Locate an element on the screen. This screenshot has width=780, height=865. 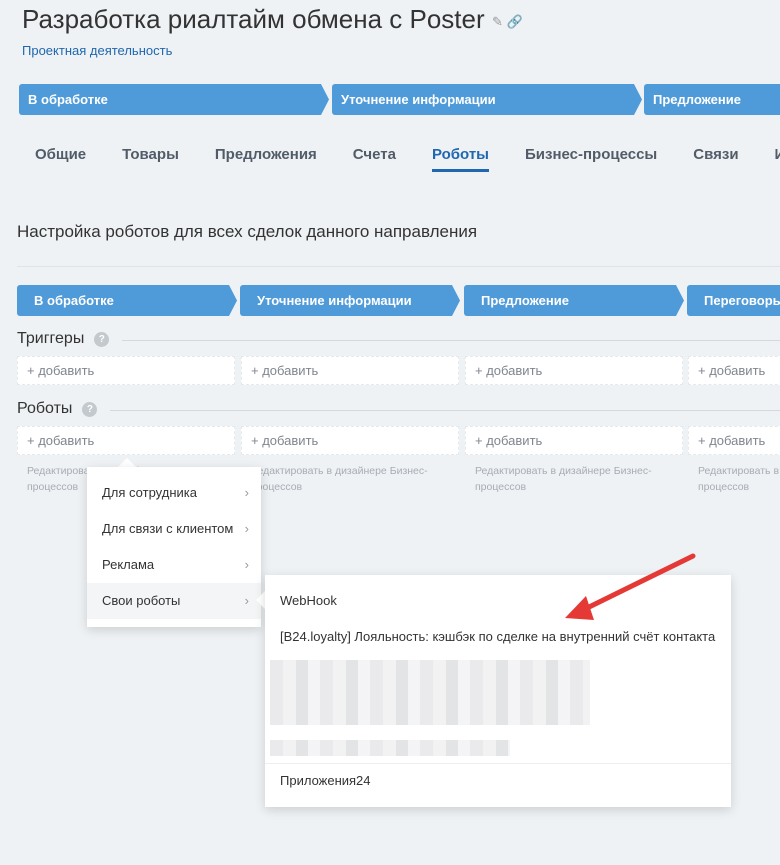
annotation-arrow is located at coordinates (630, 586).